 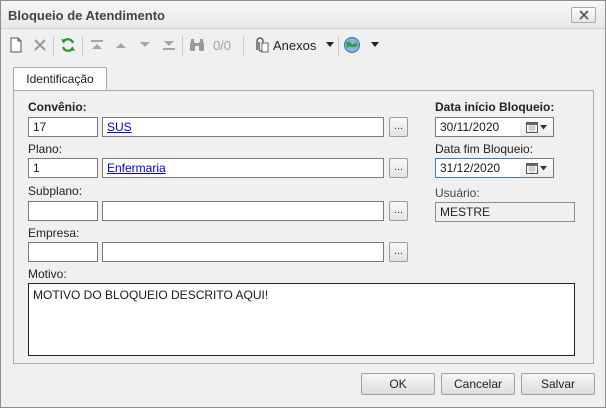 I want to click on paperclip-icon, so click(x=262, y=45).